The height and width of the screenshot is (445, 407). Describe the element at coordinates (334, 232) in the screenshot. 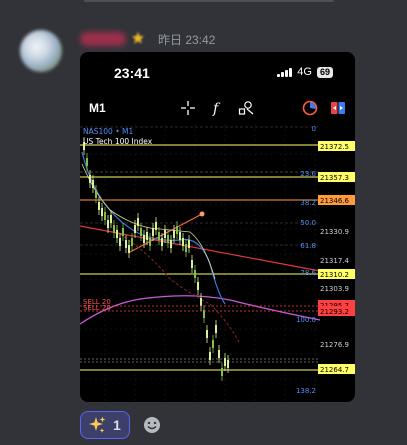

I see `price-axis-label: 21330.9` at that location.